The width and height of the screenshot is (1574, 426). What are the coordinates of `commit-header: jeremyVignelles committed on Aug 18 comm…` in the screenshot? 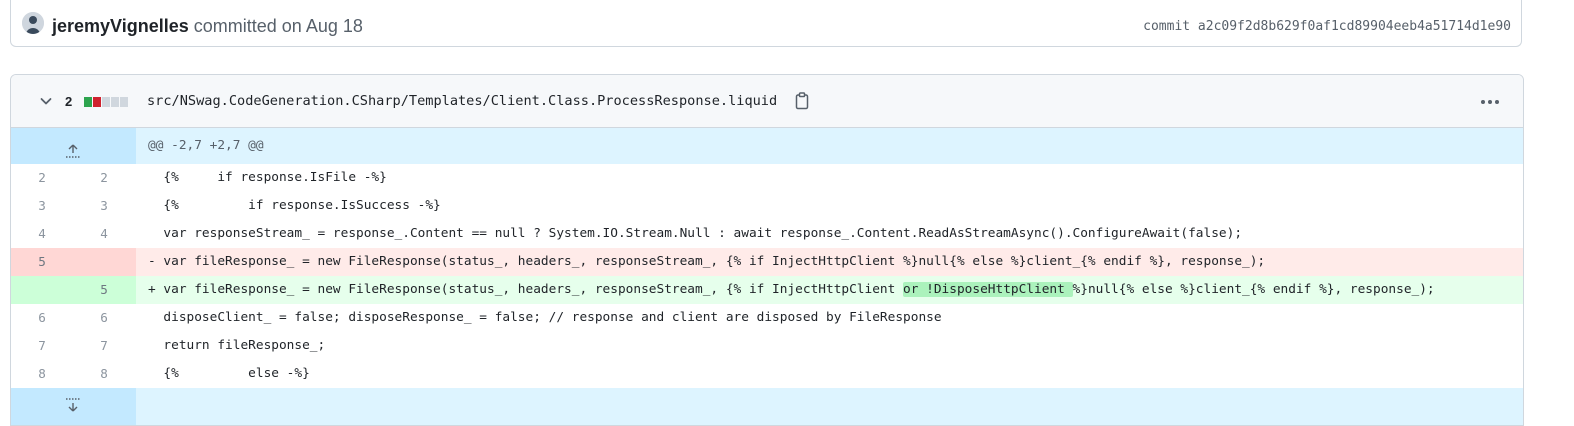 It's located at (766, 23).